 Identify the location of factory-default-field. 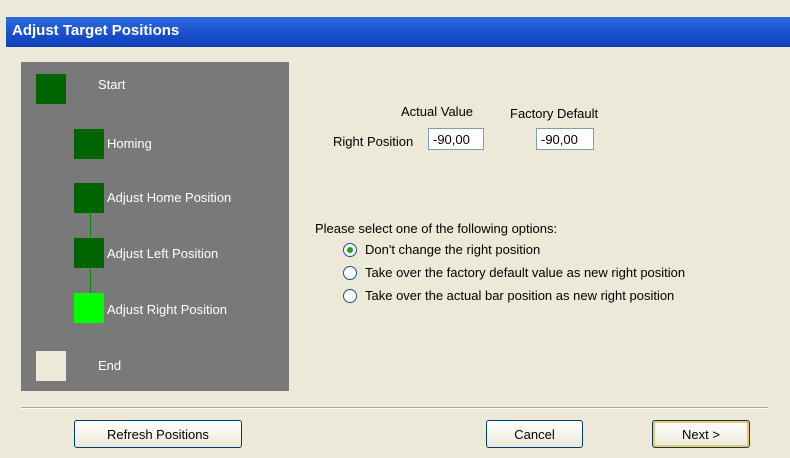
(565, 139).